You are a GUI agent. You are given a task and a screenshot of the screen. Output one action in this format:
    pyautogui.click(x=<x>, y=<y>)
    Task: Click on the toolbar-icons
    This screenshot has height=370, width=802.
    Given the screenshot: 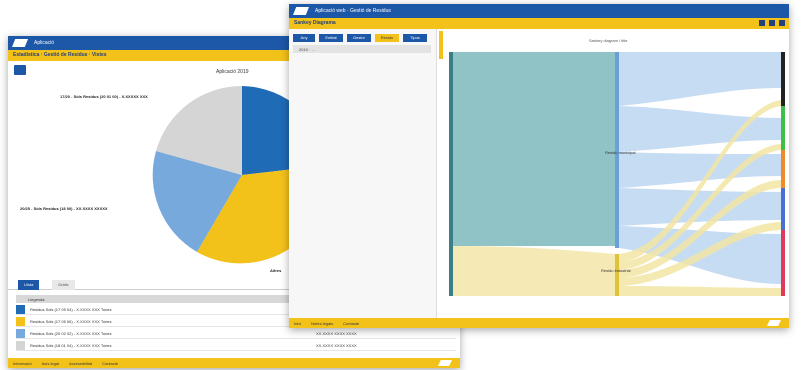 What is the action you would take?
    pyautogui.click(x=772, y=23)
    